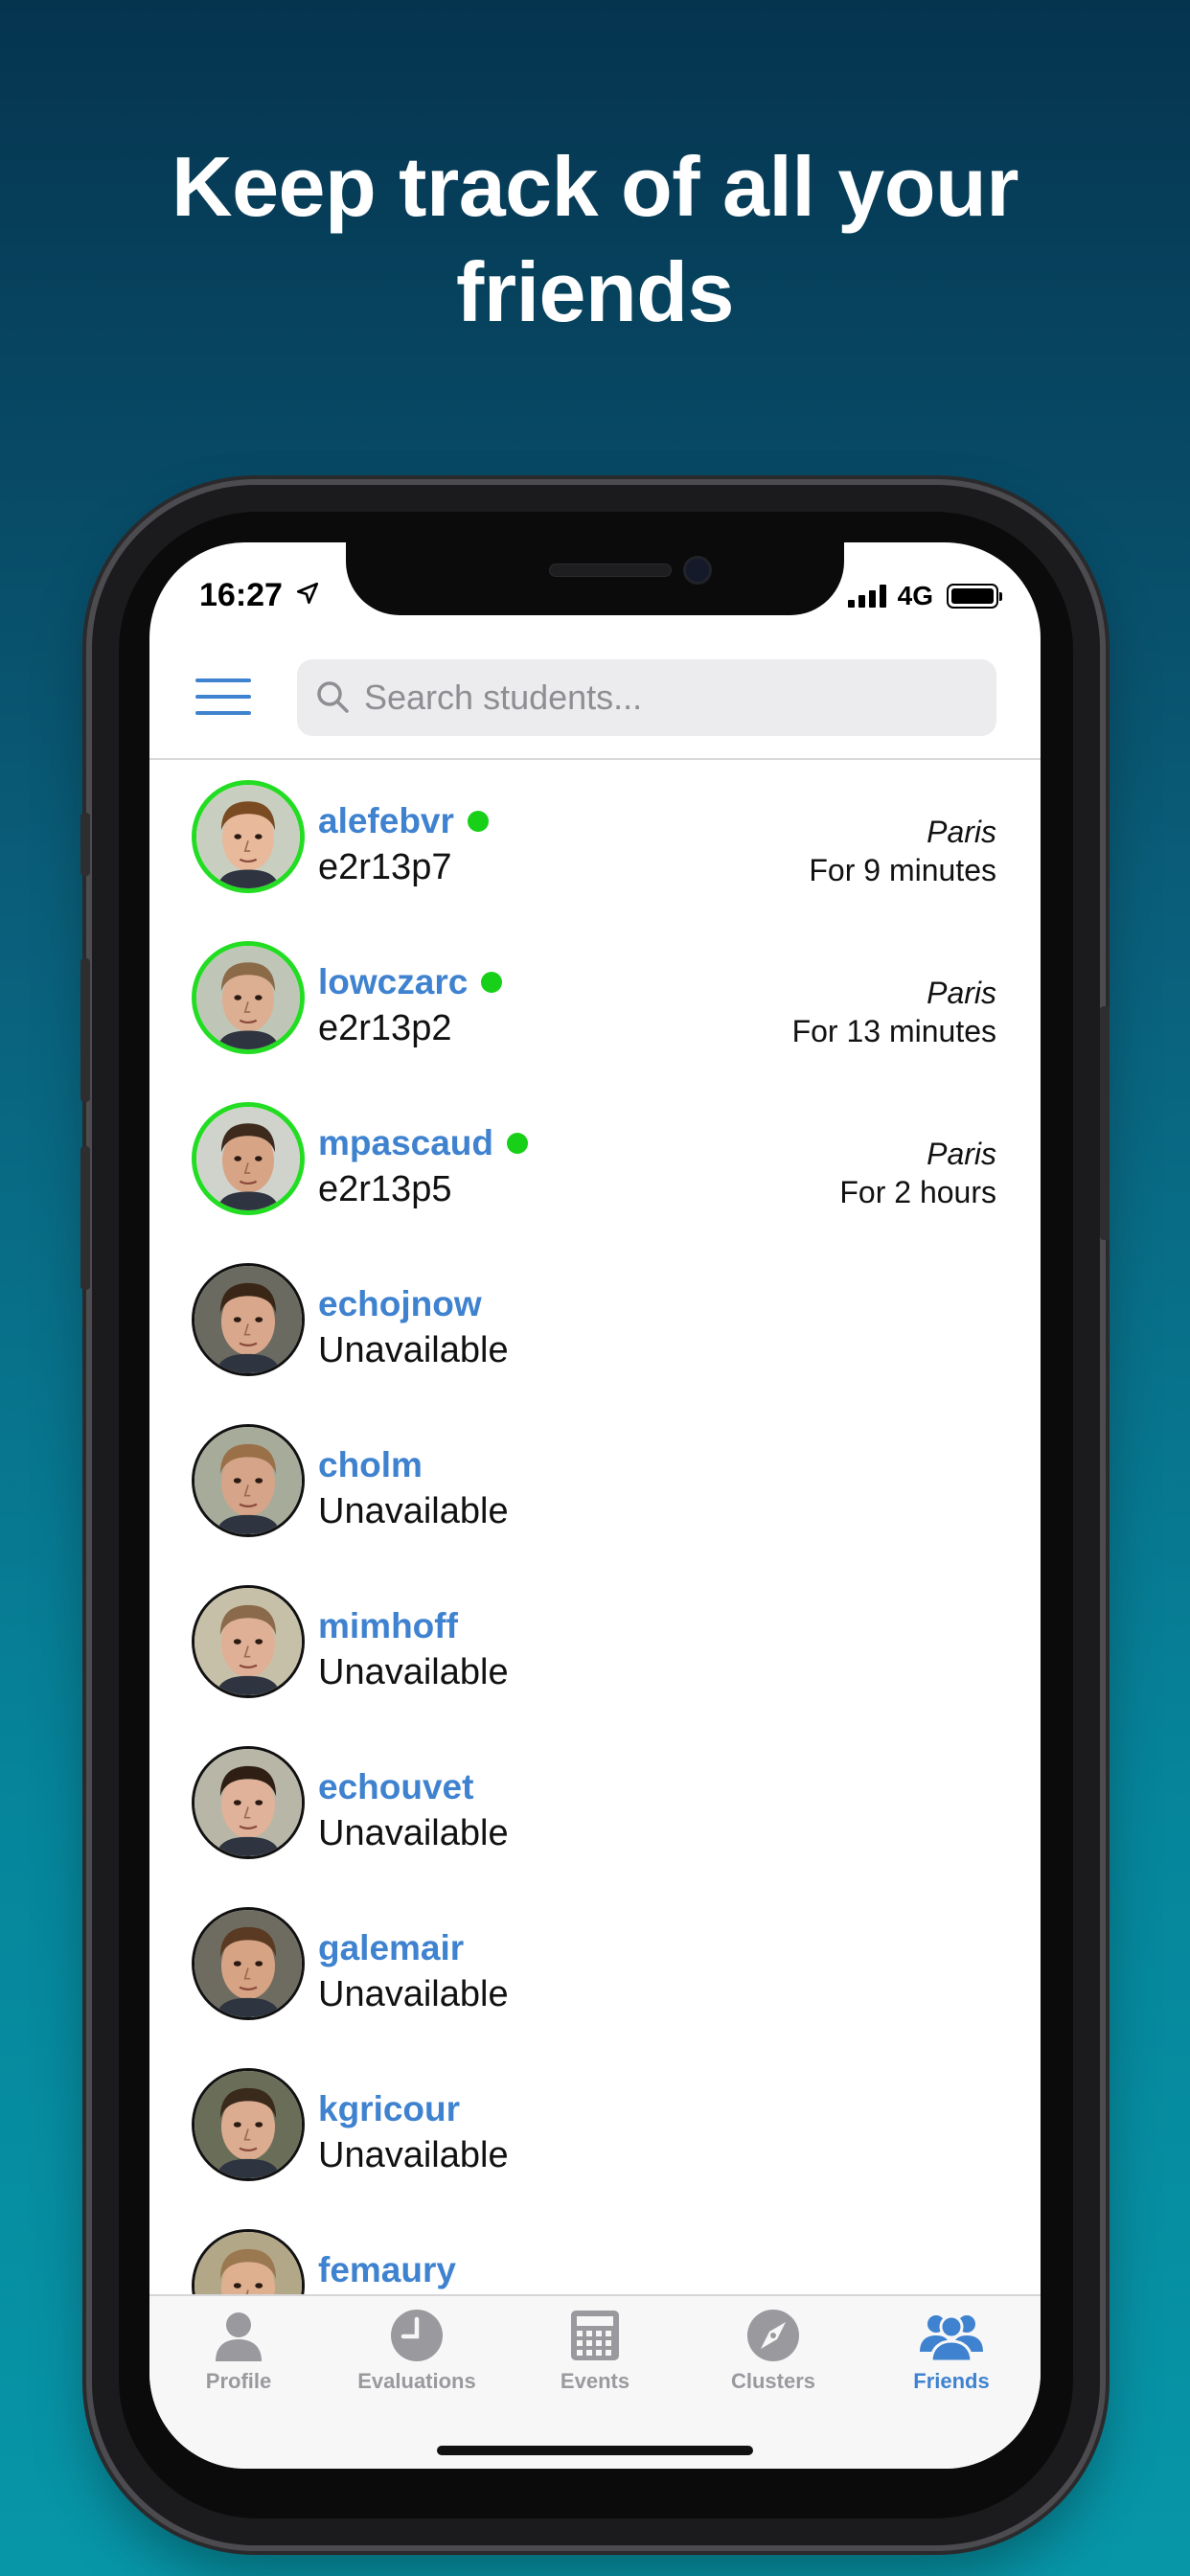  I want to click on friend-login: echouvet, so click(396, 1787).